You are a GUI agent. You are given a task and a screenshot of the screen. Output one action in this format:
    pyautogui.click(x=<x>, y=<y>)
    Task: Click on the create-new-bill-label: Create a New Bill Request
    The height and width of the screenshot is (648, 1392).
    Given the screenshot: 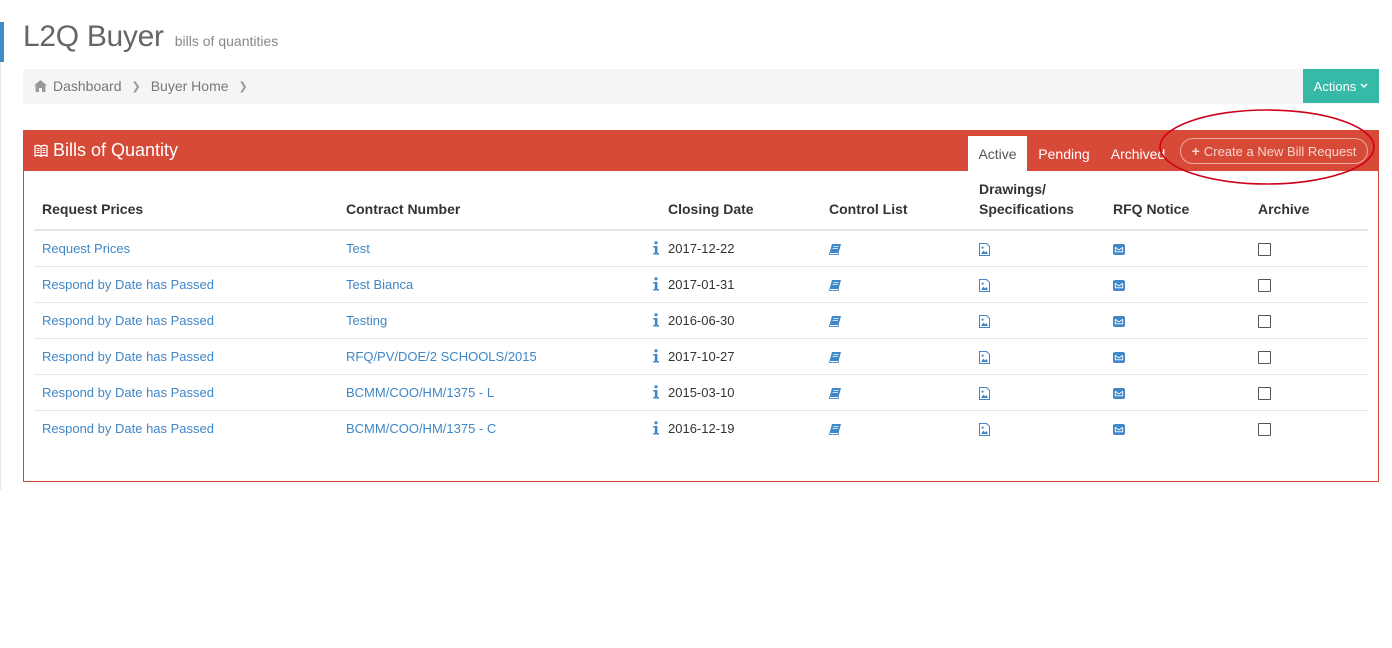 What is the action you would take?
    pyautogui.click(x=1280, y=151)
    